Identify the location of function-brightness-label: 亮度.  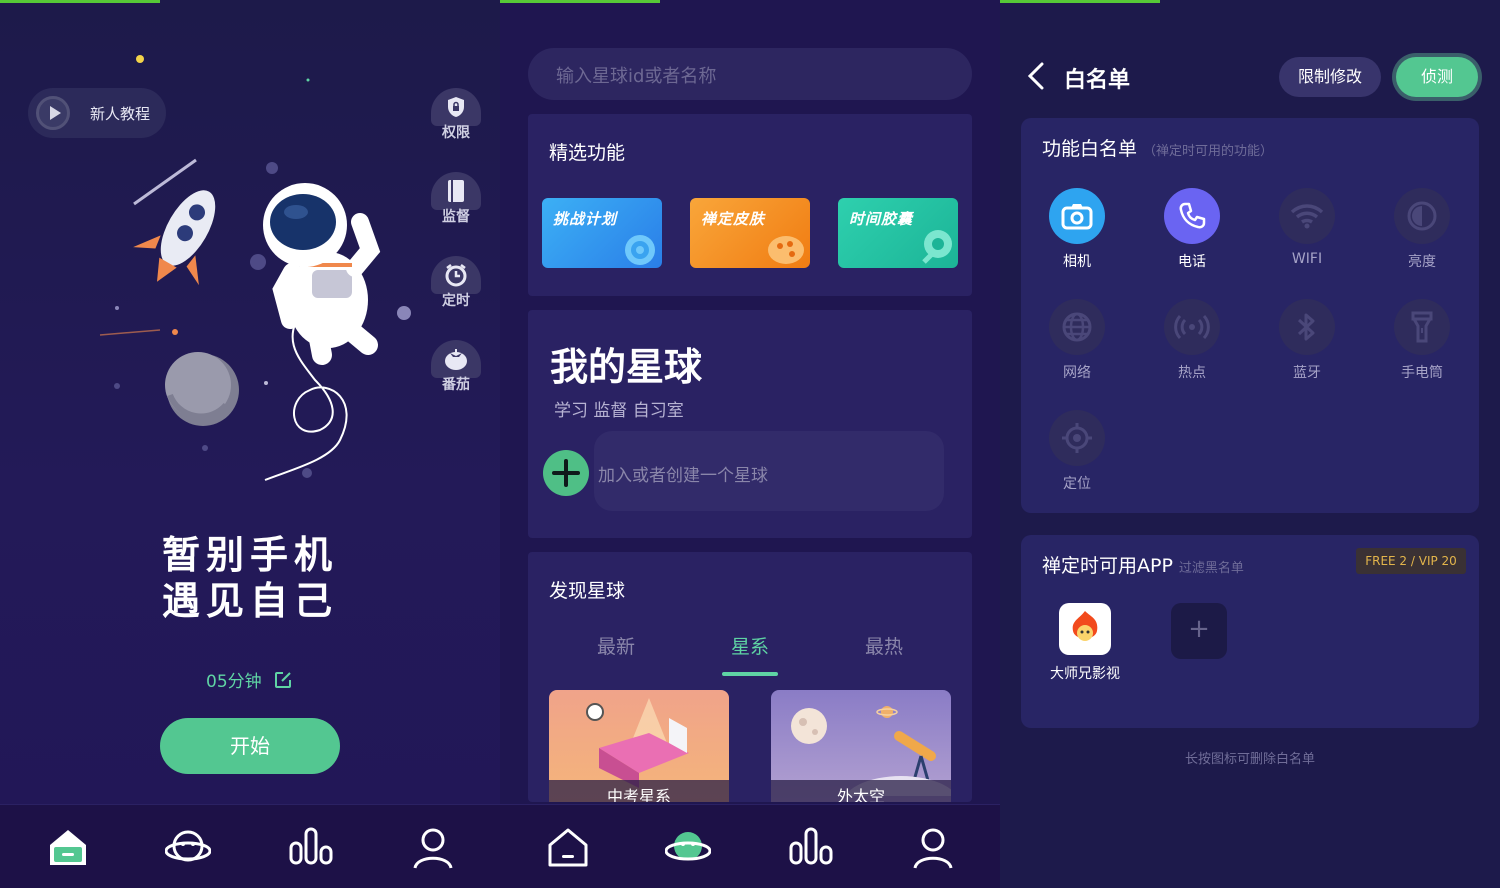
(1422, 262).